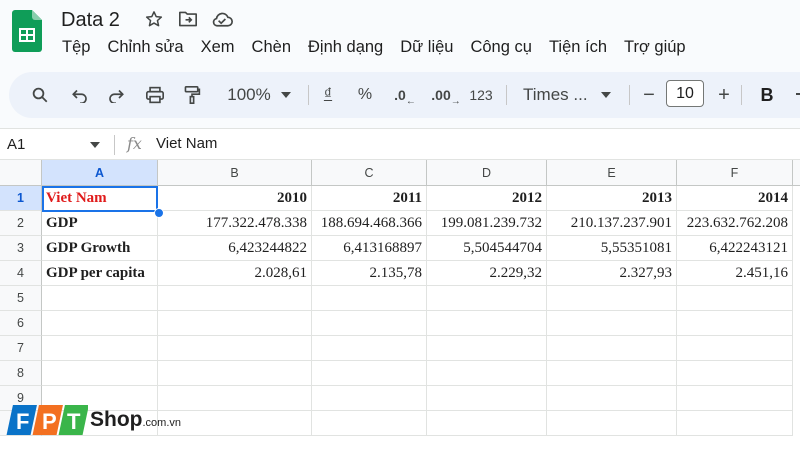 Image resolution: width=800 pixels, height=450 pixels. Describe the element at coordinates (735, 198) in the screenshot. I see `cell-f1: 2014` at that location.